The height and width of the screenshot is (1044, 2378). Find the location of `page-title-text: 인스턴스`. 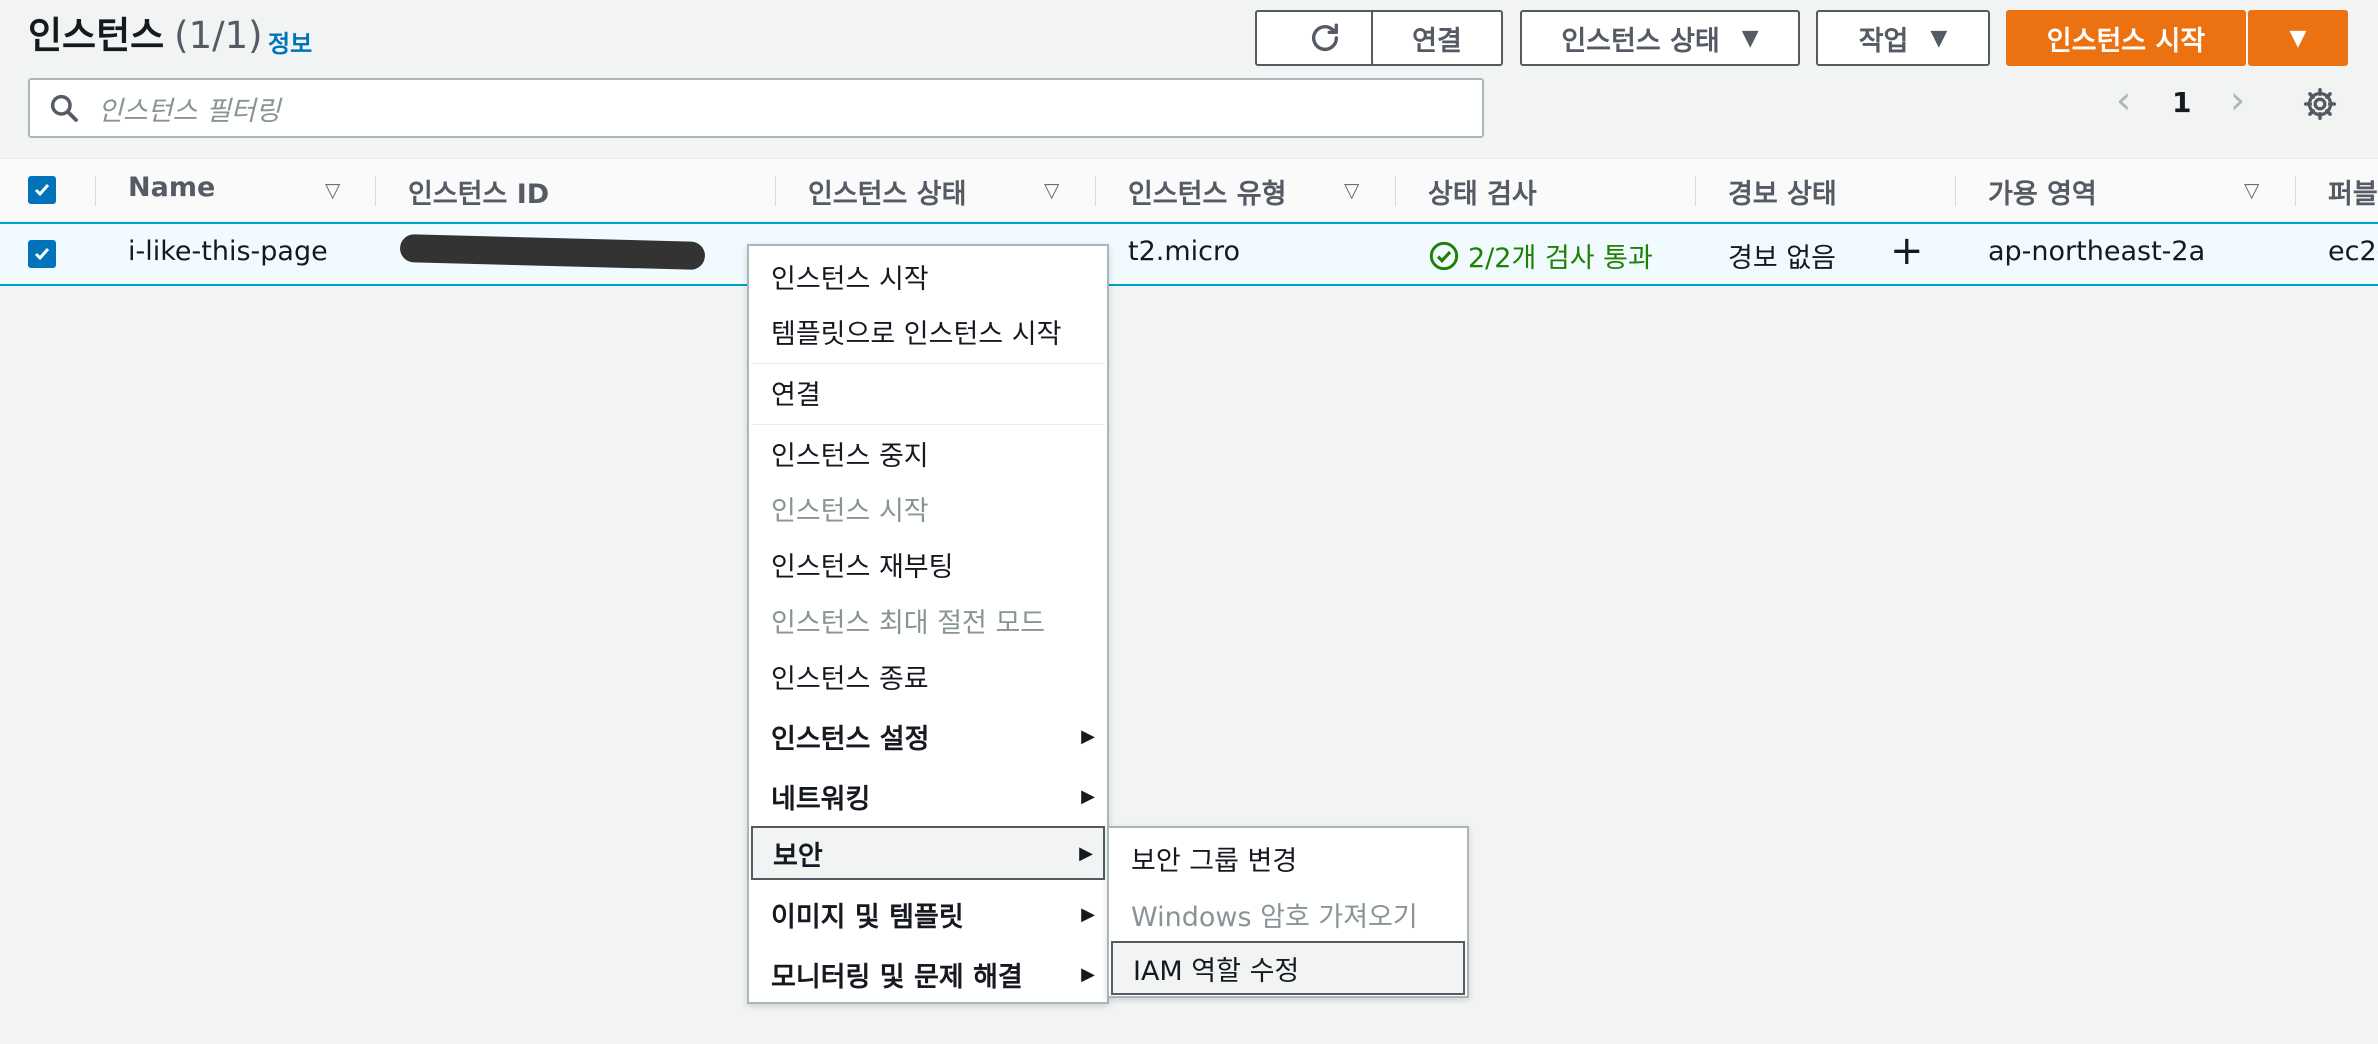

page-title-text: 인스턴스 is located at coordinates (96, 35).